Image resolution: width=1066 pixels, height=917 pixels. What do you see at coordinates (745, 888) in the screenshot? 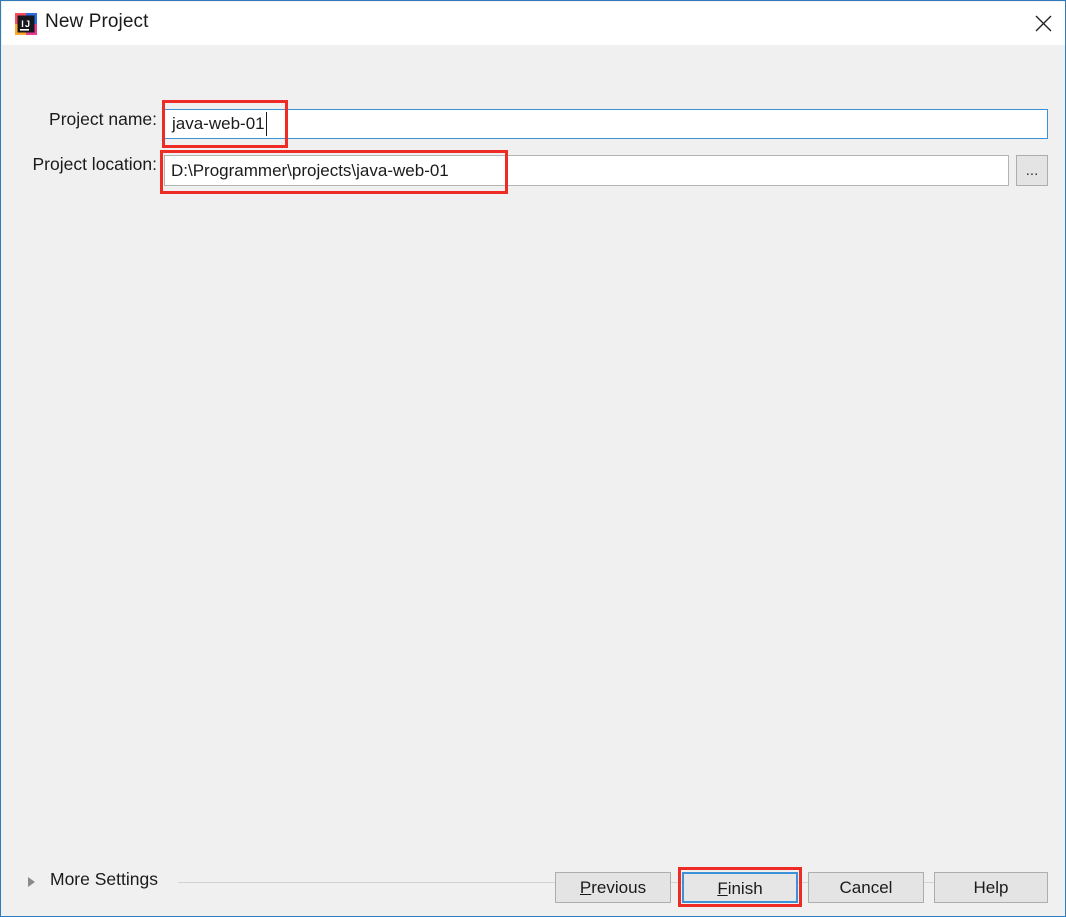
I see `btn-finish-label: inish` at bounding box center [745, 888].